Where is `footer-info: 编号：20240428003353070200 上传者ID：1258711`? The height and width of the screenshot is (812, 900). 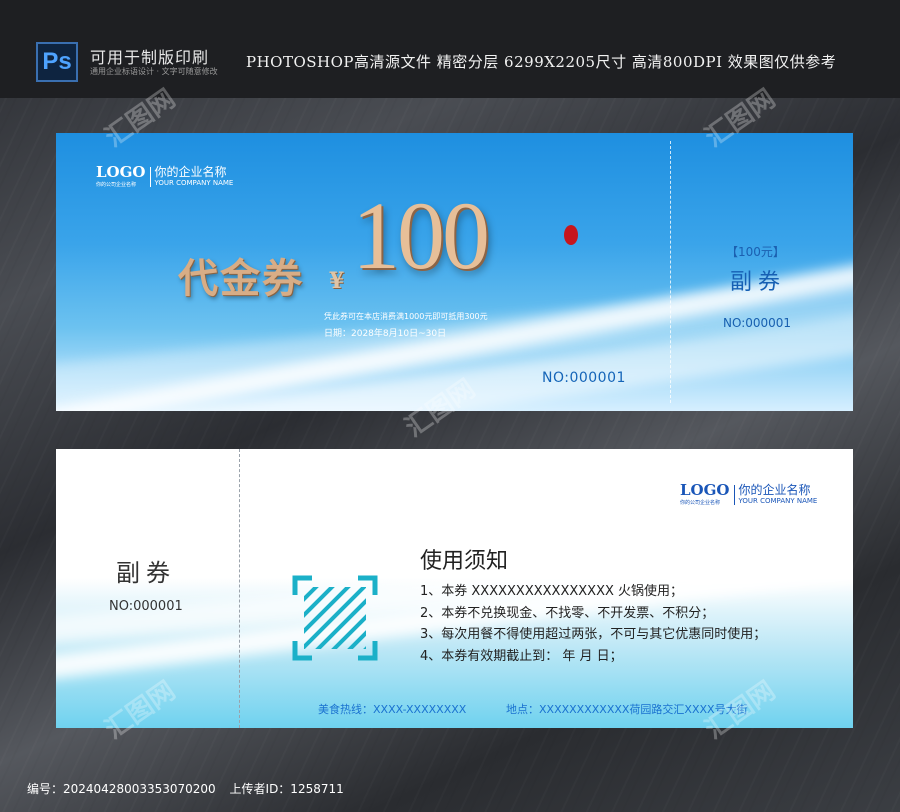
footer-info: 编号：20240428003353070200 上传者ID：1258711 is located at coordinates (185, 788).